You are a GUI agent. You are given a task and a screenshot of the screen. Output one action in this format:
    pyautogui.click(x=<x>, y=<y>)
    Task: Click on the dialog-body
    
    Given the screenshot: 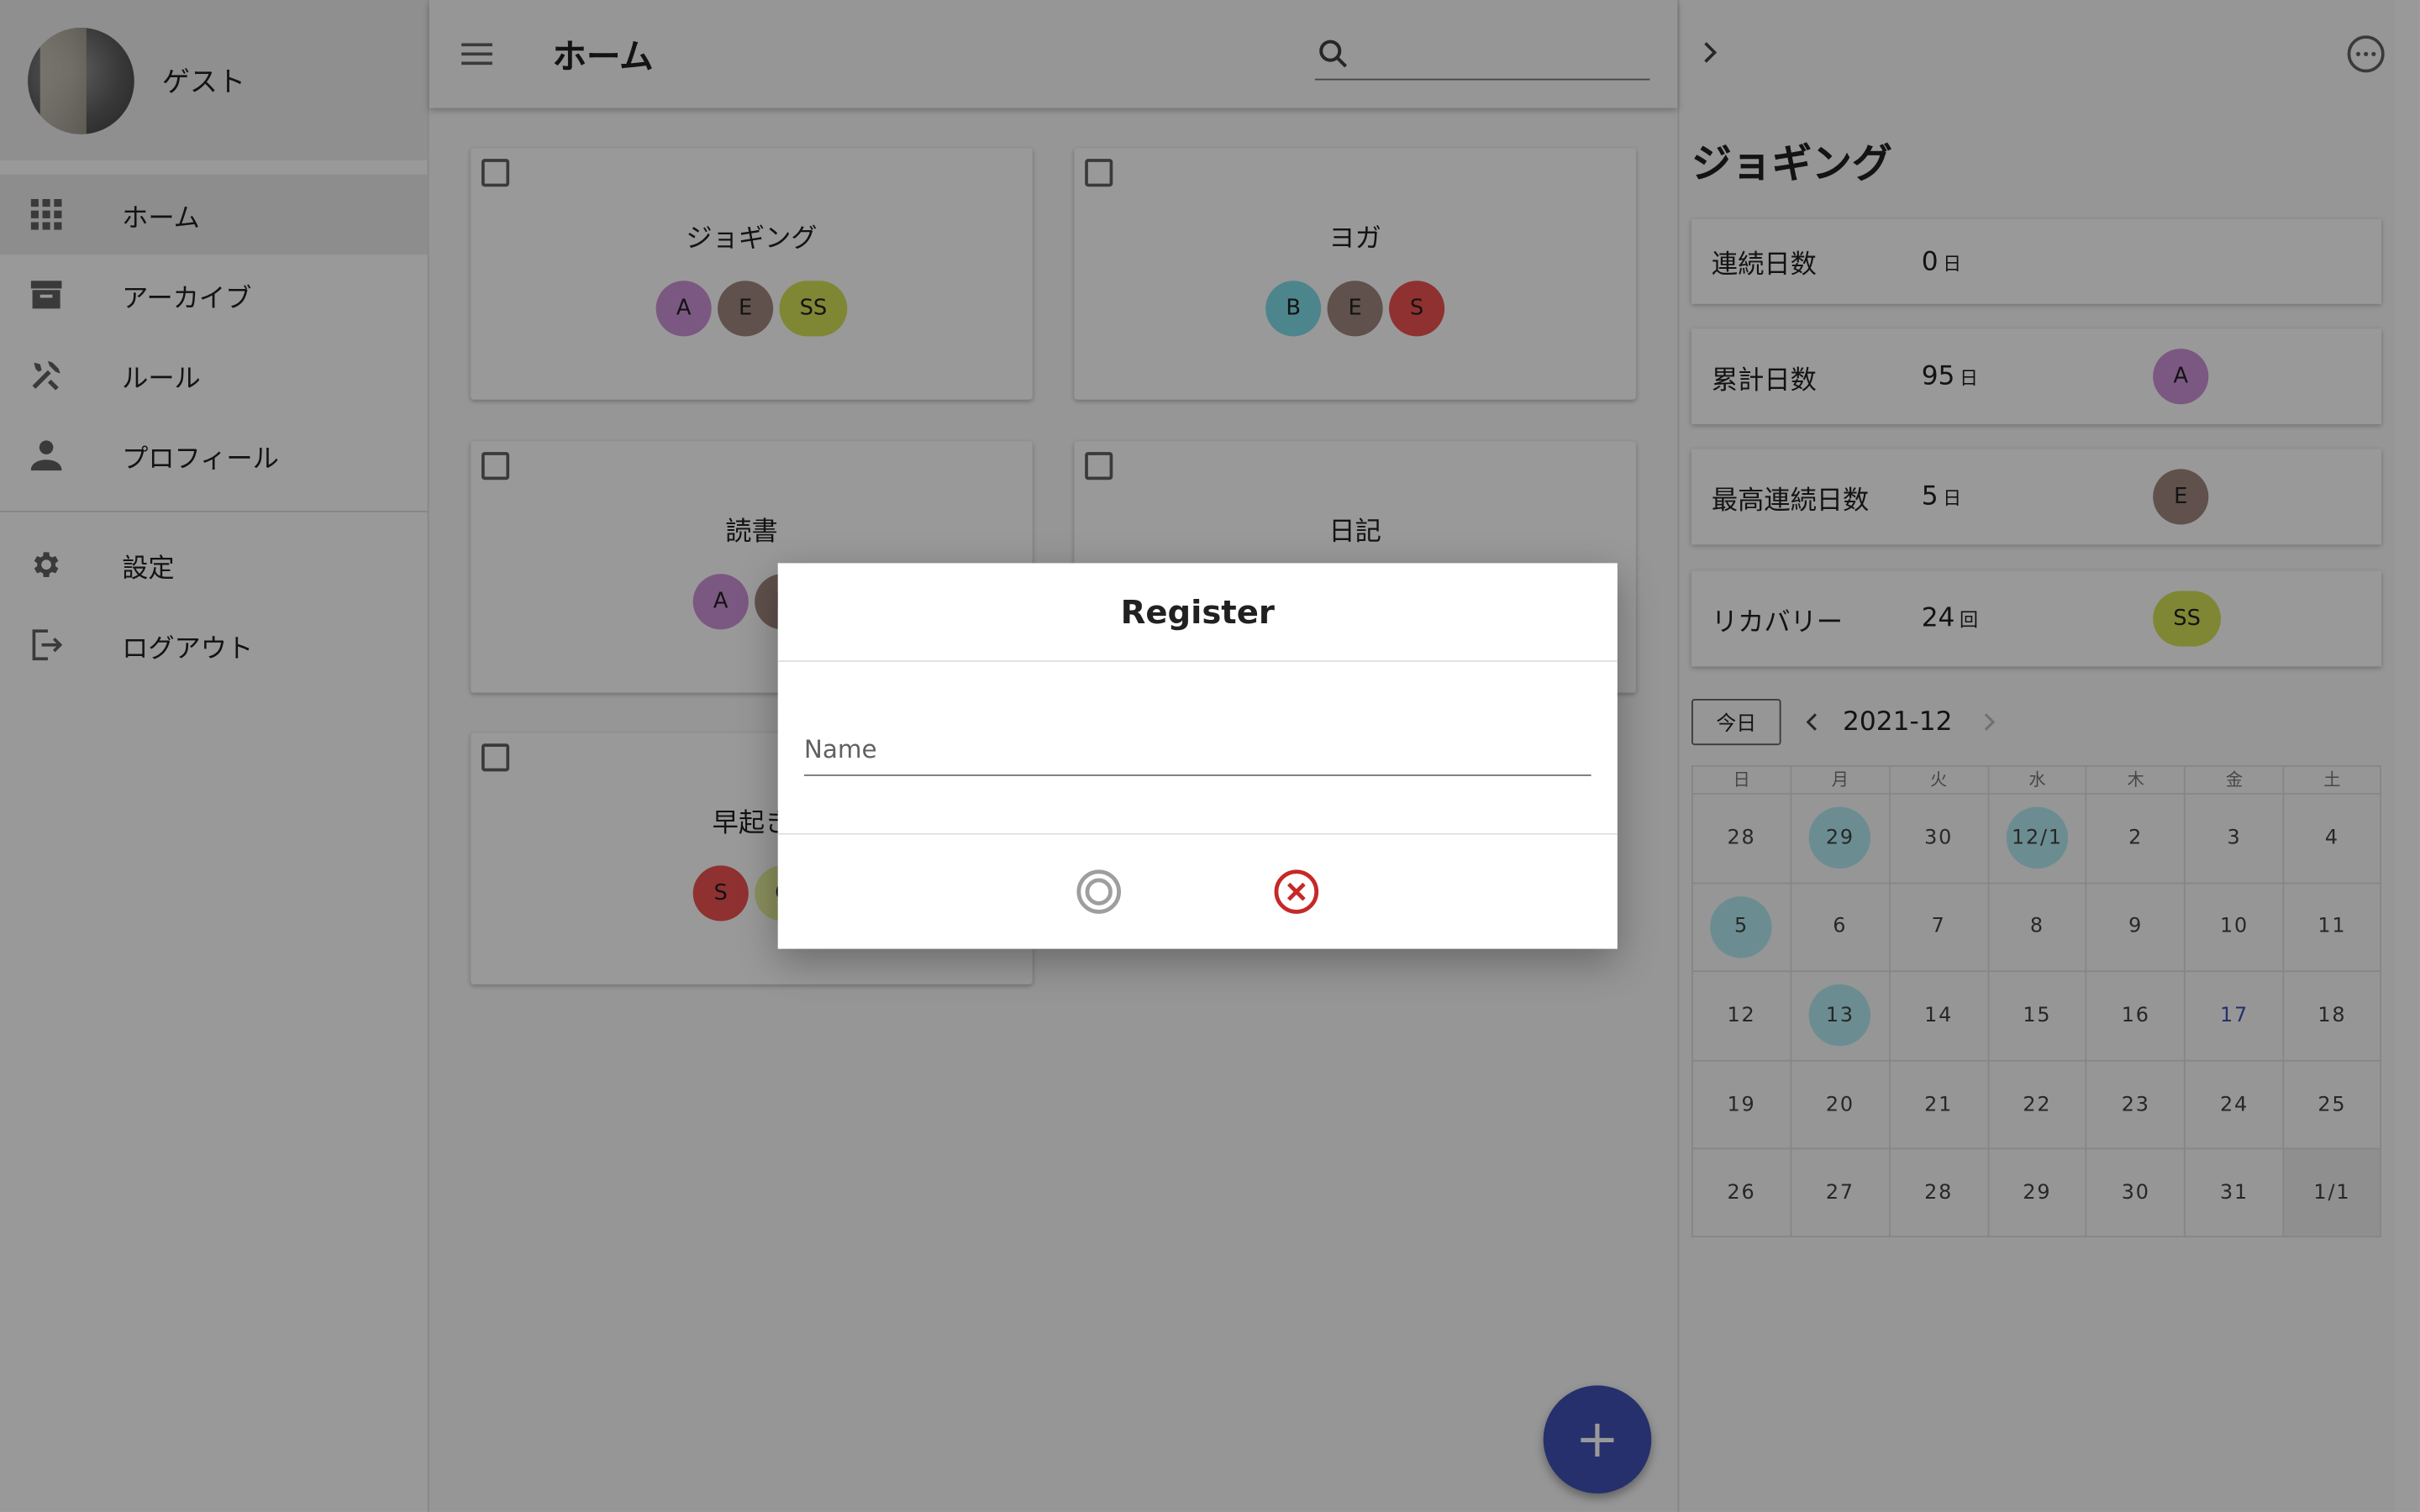 What is the action you would take?
    pyautogui.click(x=1197, y=748)
    